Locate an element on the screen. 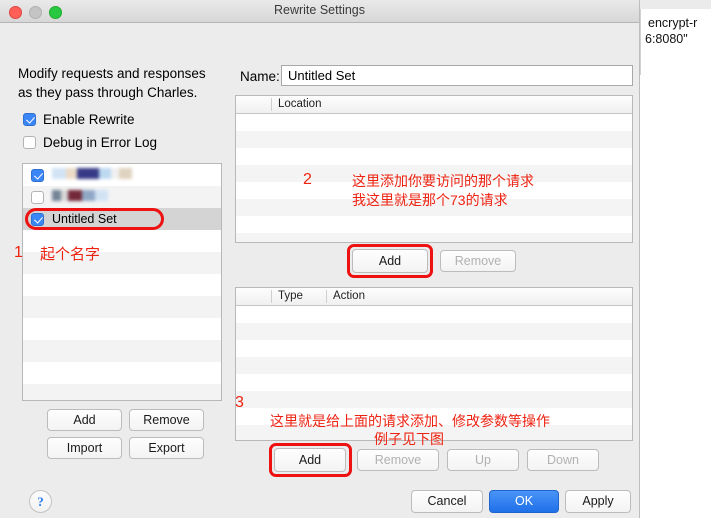 The image size is (711, 518). debug-in-error-log-label: Debug in Error Log is located at coordinates (100, 142).